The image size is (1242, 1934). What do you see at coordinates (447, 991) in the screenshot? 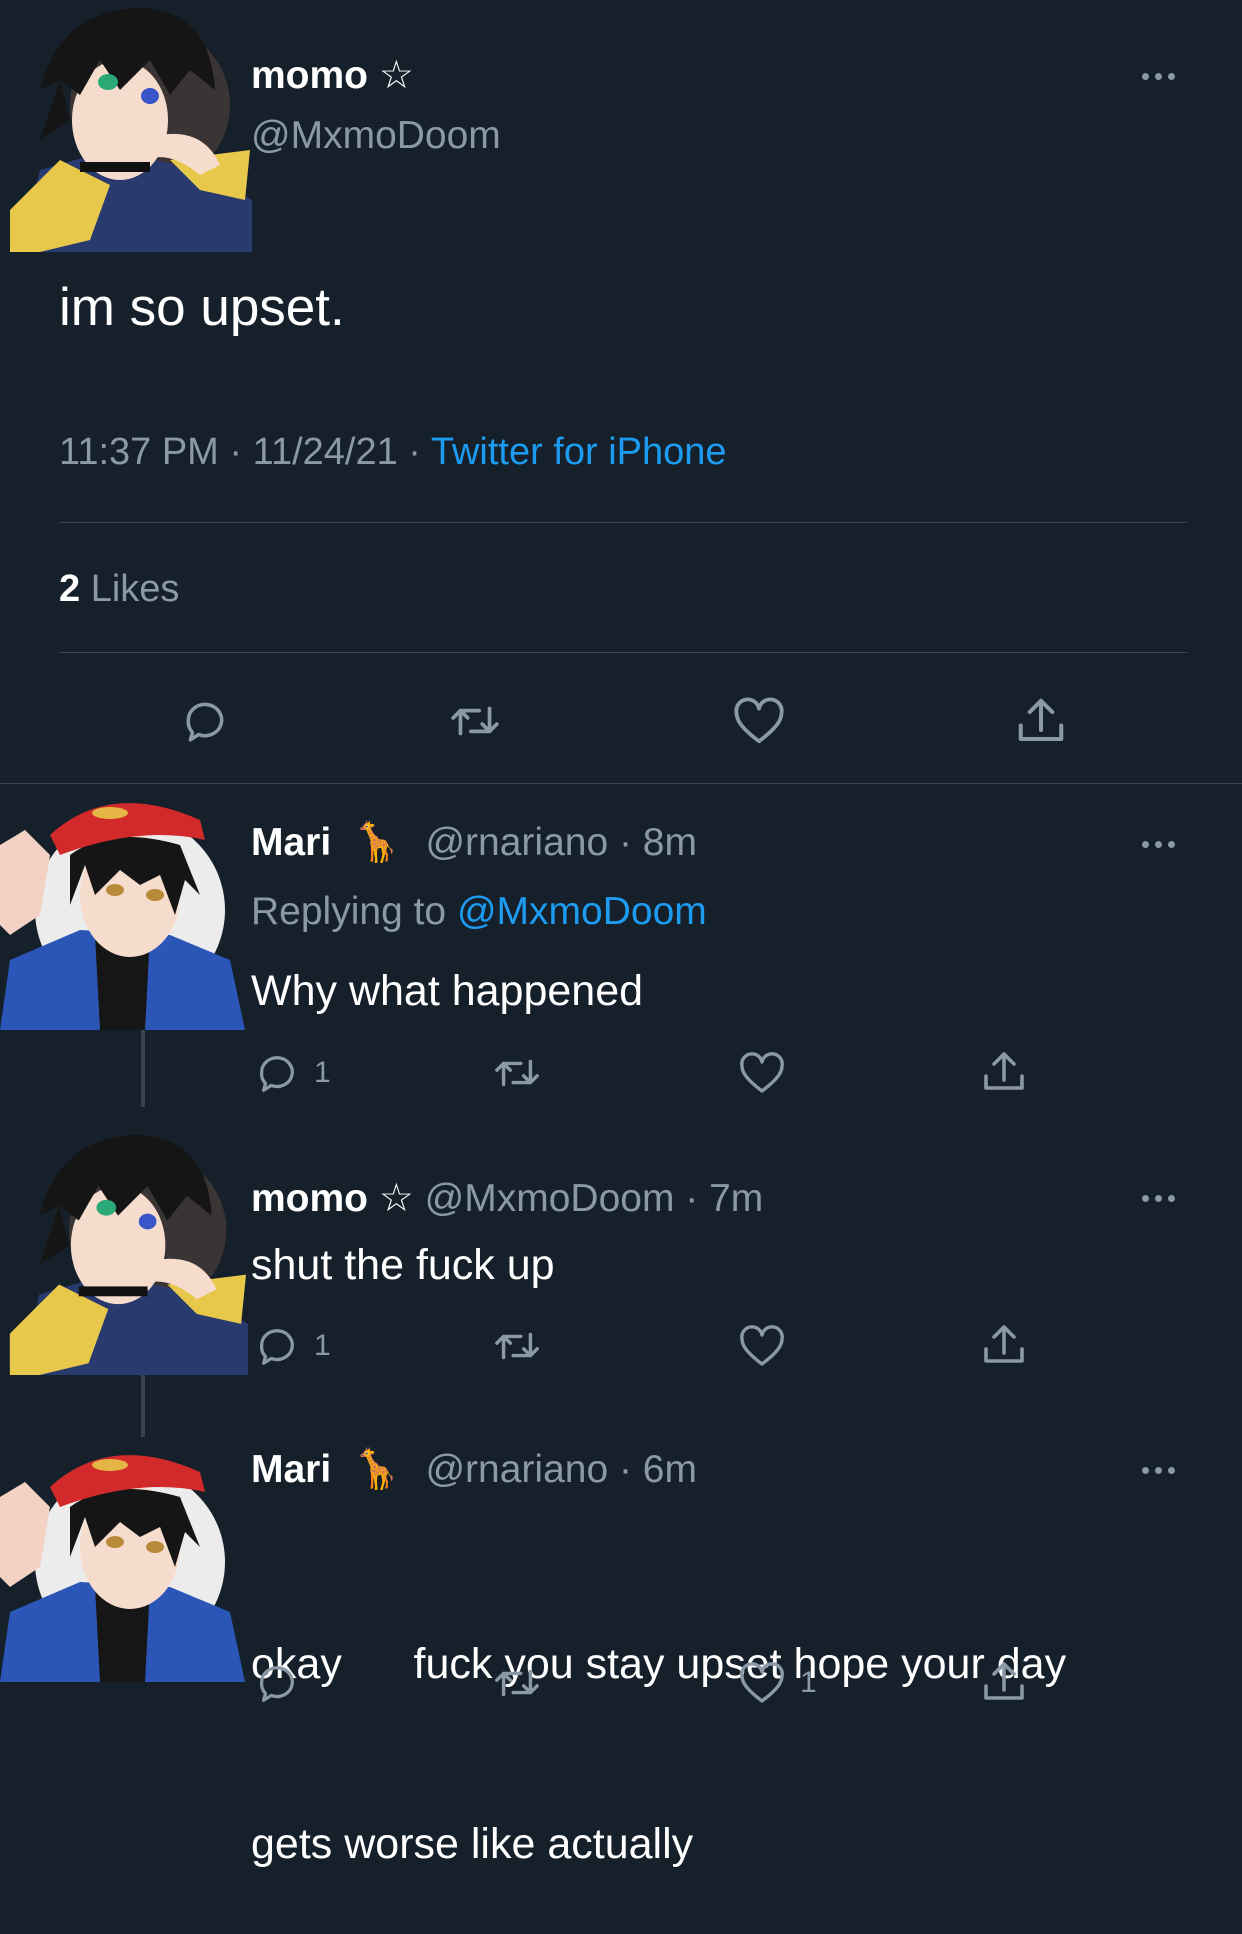
I see `reply-text: Why what happened` at bounding box center [447, 991].